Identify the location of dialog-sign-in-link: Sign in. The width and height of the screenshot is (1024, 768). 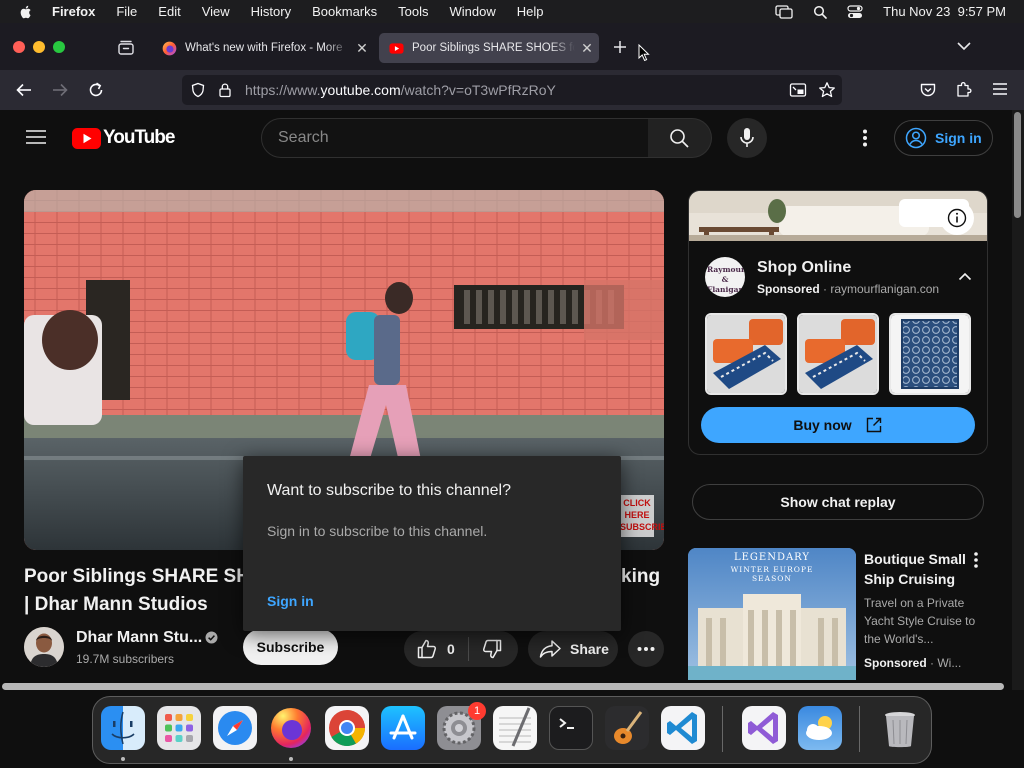
(290, 601).